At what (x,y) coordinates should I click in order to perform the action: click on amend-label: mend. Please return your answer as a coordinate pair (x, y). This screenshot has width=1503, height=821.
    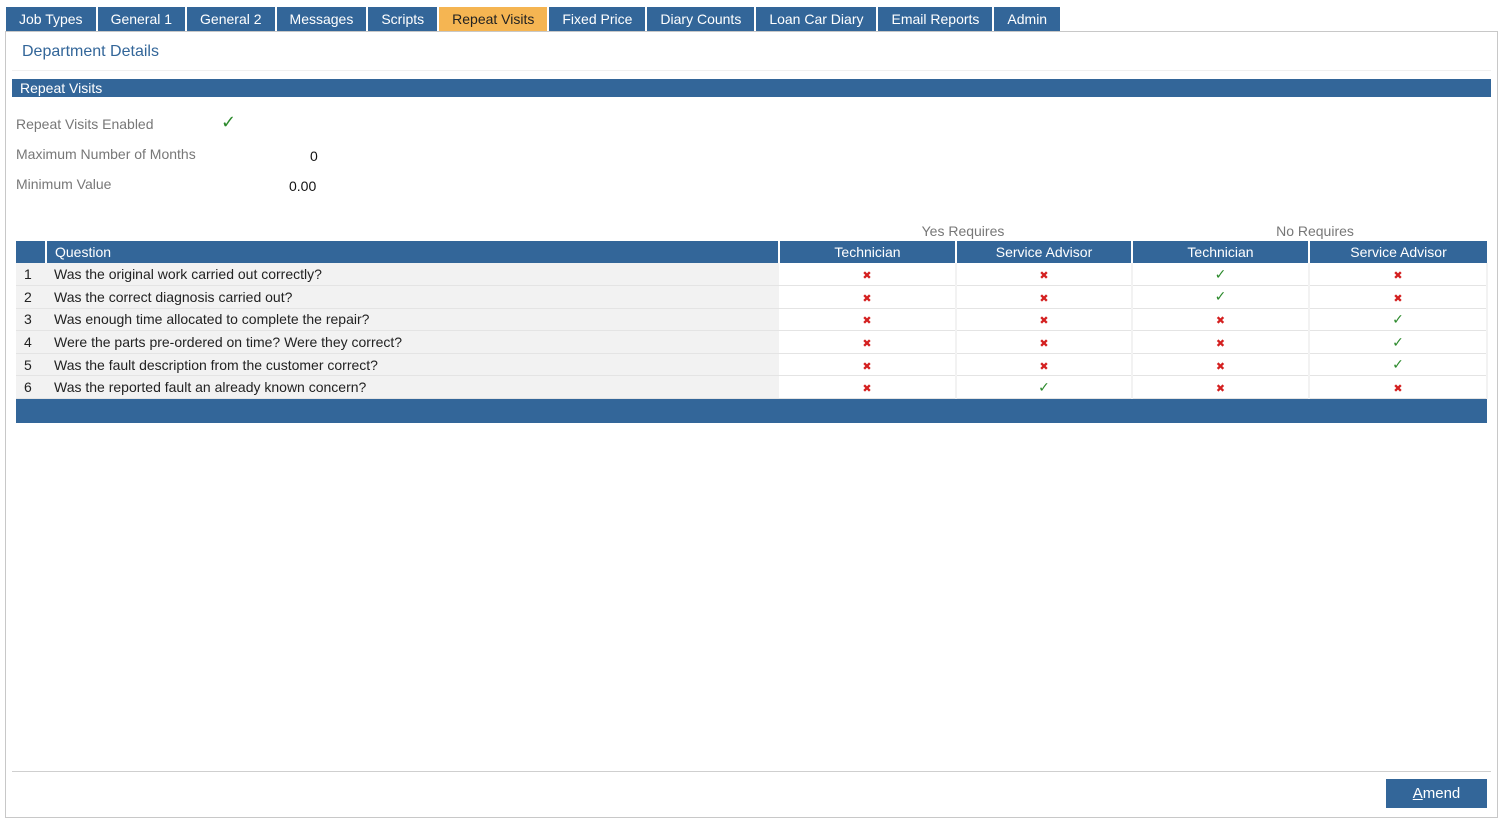
    Looking at the image, I should click on (1441, 793).